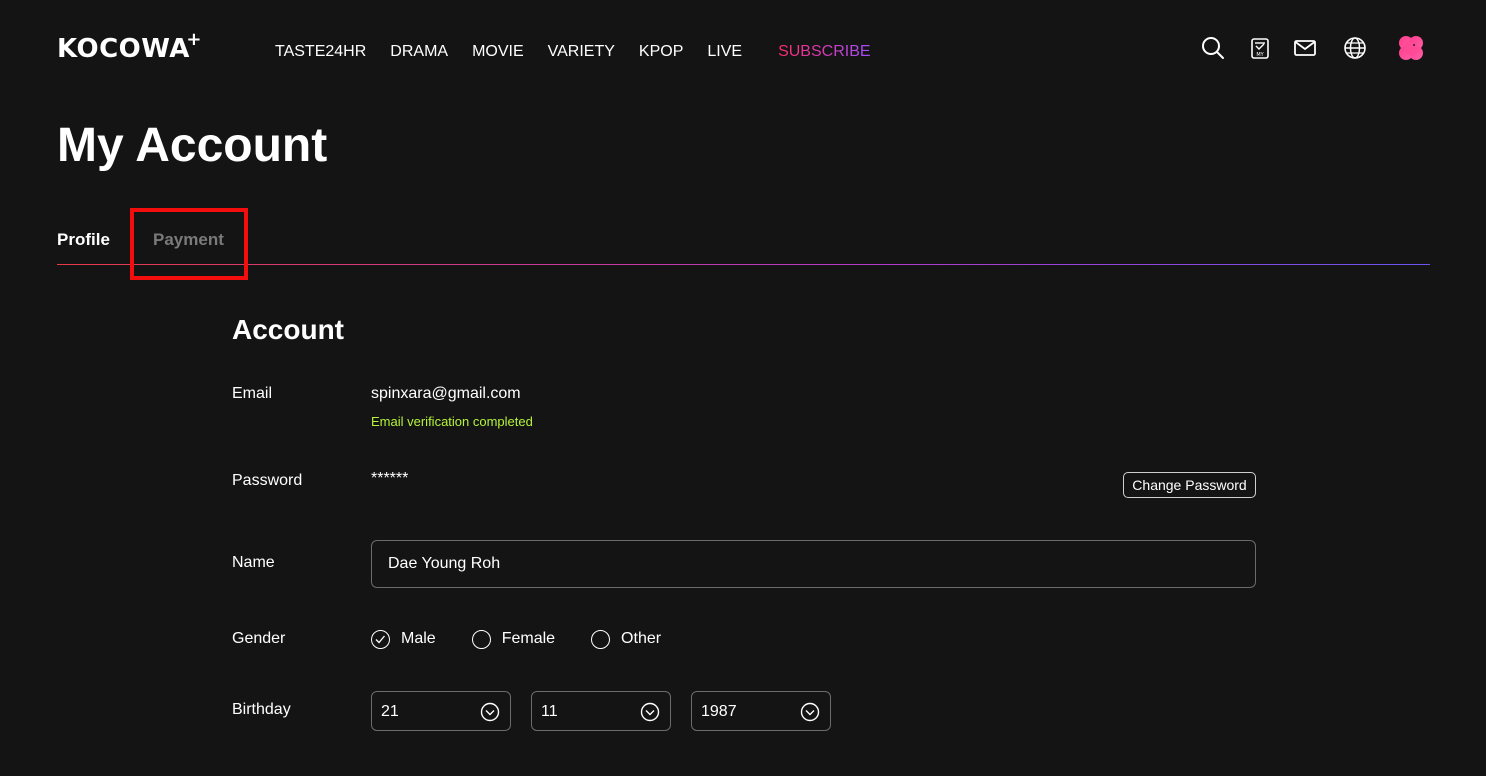 This screenshot has height=776, width=1486. I want to click on birthday-month-select: 11, so click(601, 711).